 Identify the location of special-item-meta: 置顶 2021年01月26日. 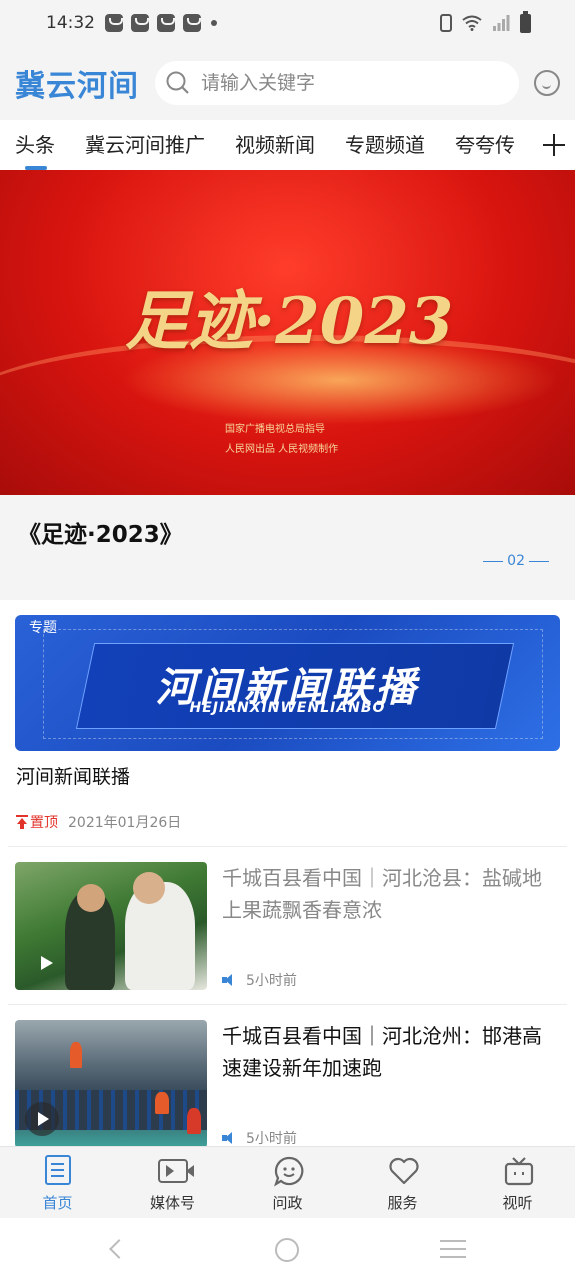
(98, 822).